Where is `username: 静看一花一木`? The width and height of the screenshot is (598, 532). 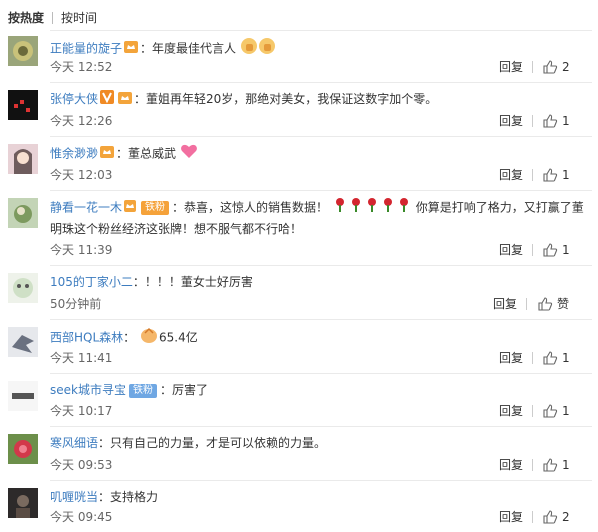 username: 静看一花一木 is located at coordinates (86, 208).